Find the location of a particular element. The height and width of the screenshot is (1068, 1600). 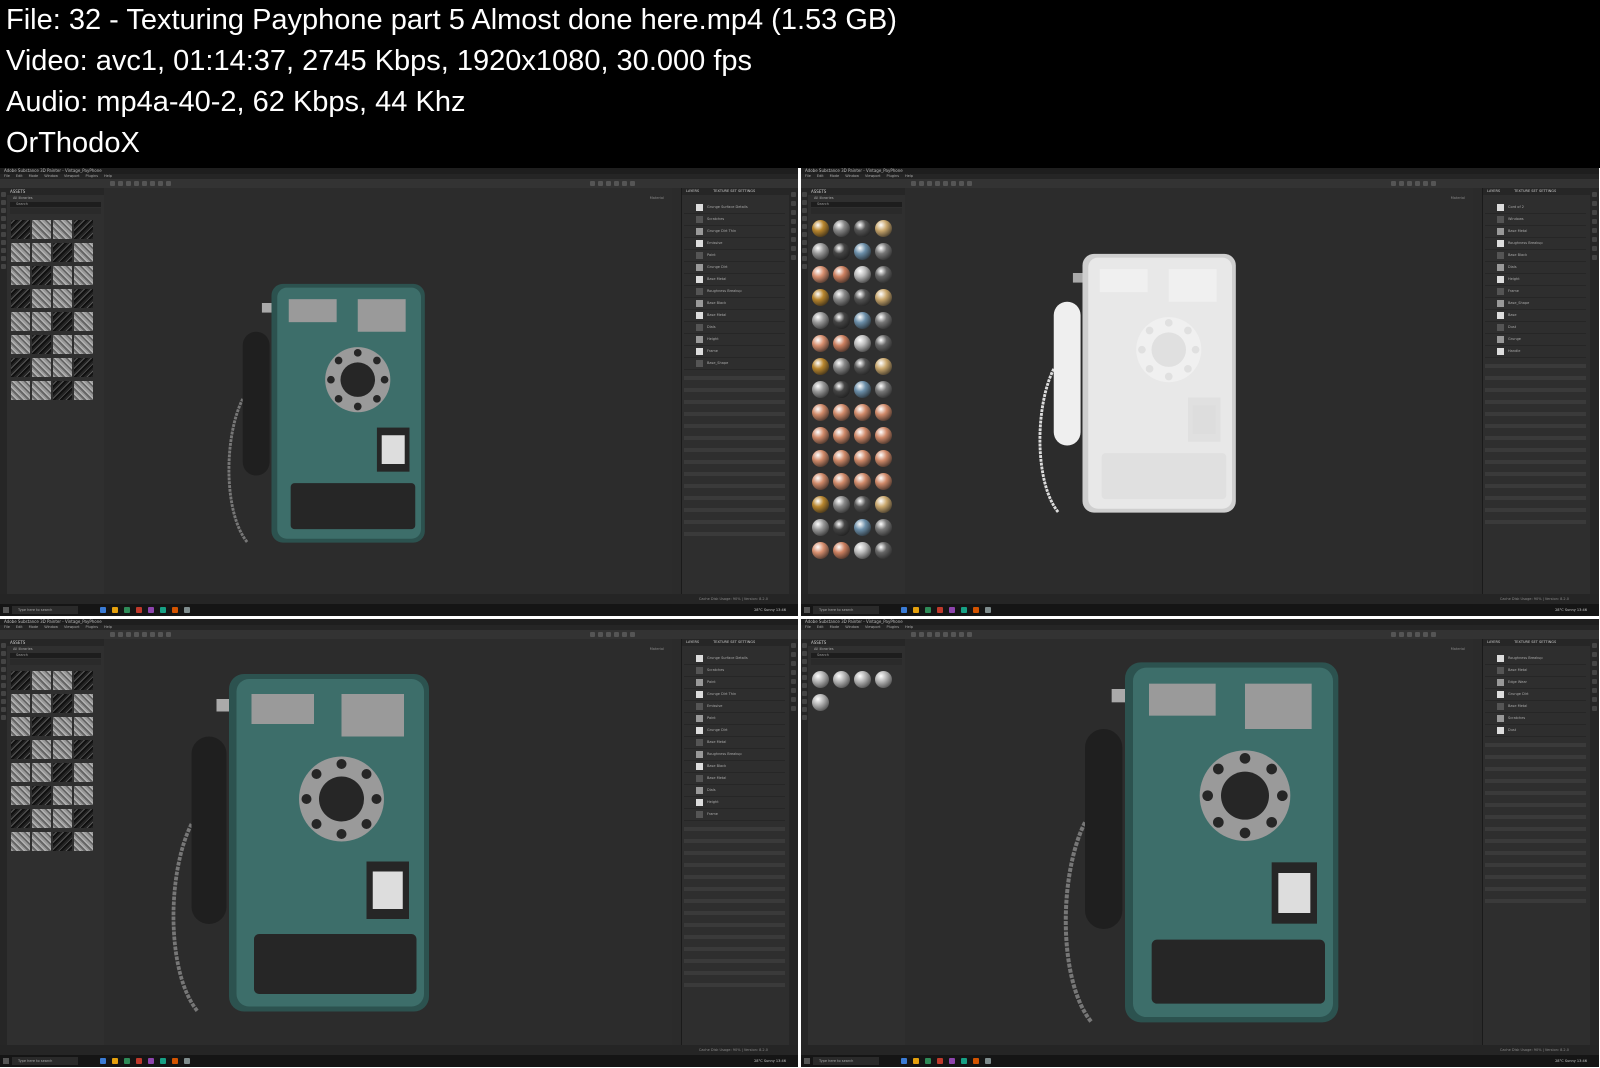

layer-row: Grunge Dirt Thin is located at coordinates (734, 232).